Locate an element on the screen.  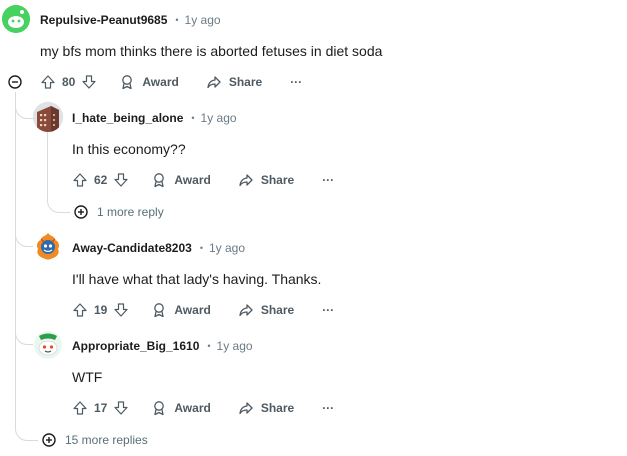
comment-text: WTF is located at coordinates (87, 377).